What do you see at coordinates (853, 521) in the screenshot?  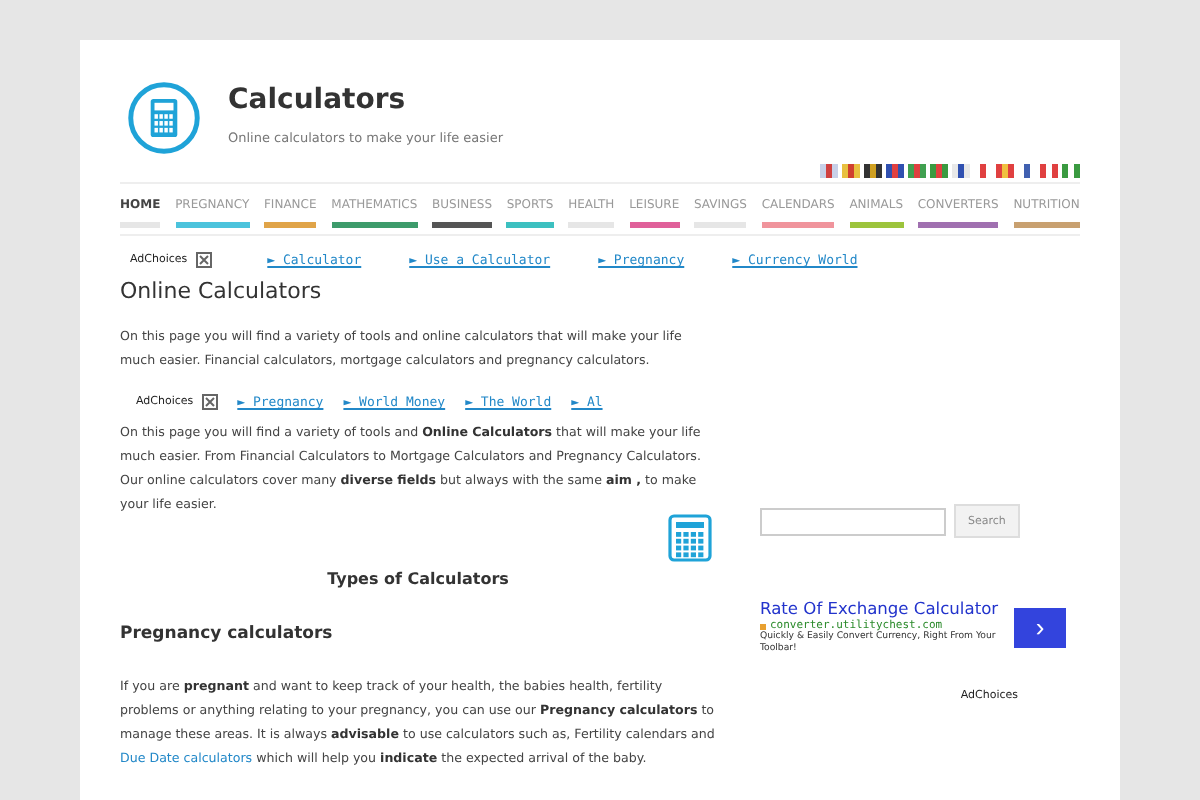 I see `search-field` at bounding box center [853, 521].